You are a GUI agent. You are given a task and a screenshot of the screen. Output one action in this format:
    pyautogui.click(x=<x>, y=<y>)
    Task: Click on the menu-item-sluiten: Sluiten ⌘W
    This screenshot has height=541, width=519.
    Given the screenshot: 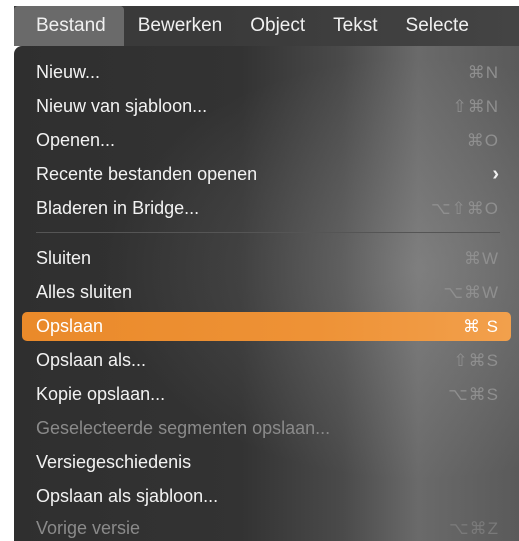 What is the action you would take?
    pyautogui.click(x=266, y=258)
    